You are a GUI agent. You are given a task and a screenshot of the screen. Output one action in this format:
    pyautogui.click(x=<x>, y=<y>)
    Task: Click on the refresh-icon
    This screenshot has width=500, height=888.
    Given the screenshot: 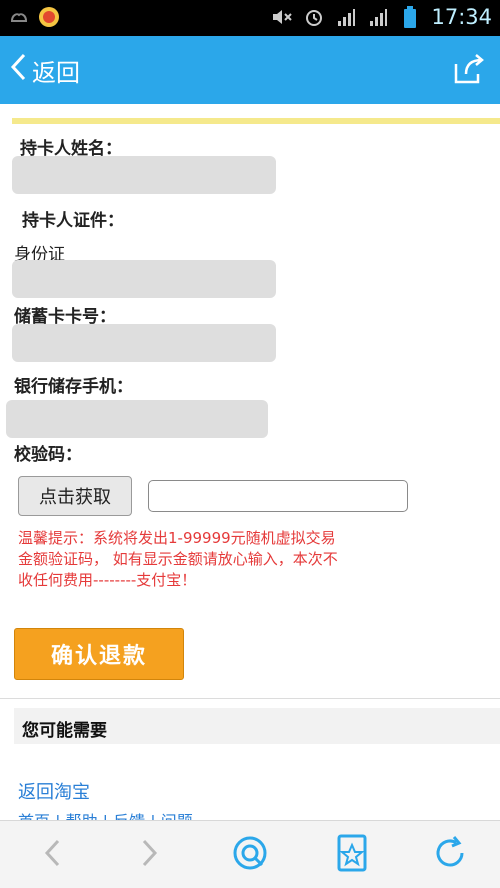 What is the action you would take?
    pyautogui.click(x=450, y=855)
    